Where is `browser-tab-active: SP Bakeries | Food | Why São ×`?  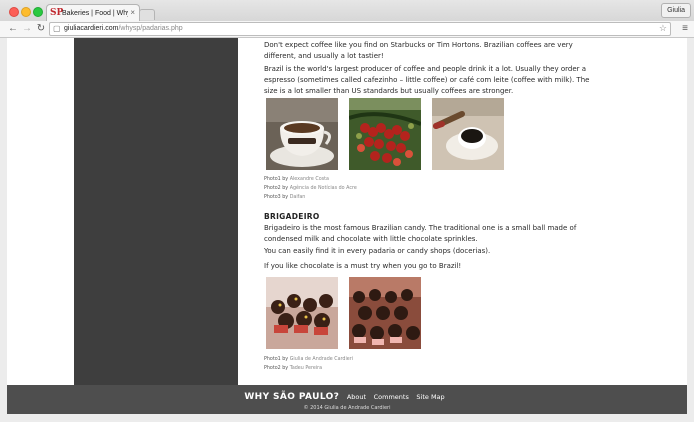 browser-tab-active: SP Bakeries | Food | Why São × is located at coordinates (93, 13).